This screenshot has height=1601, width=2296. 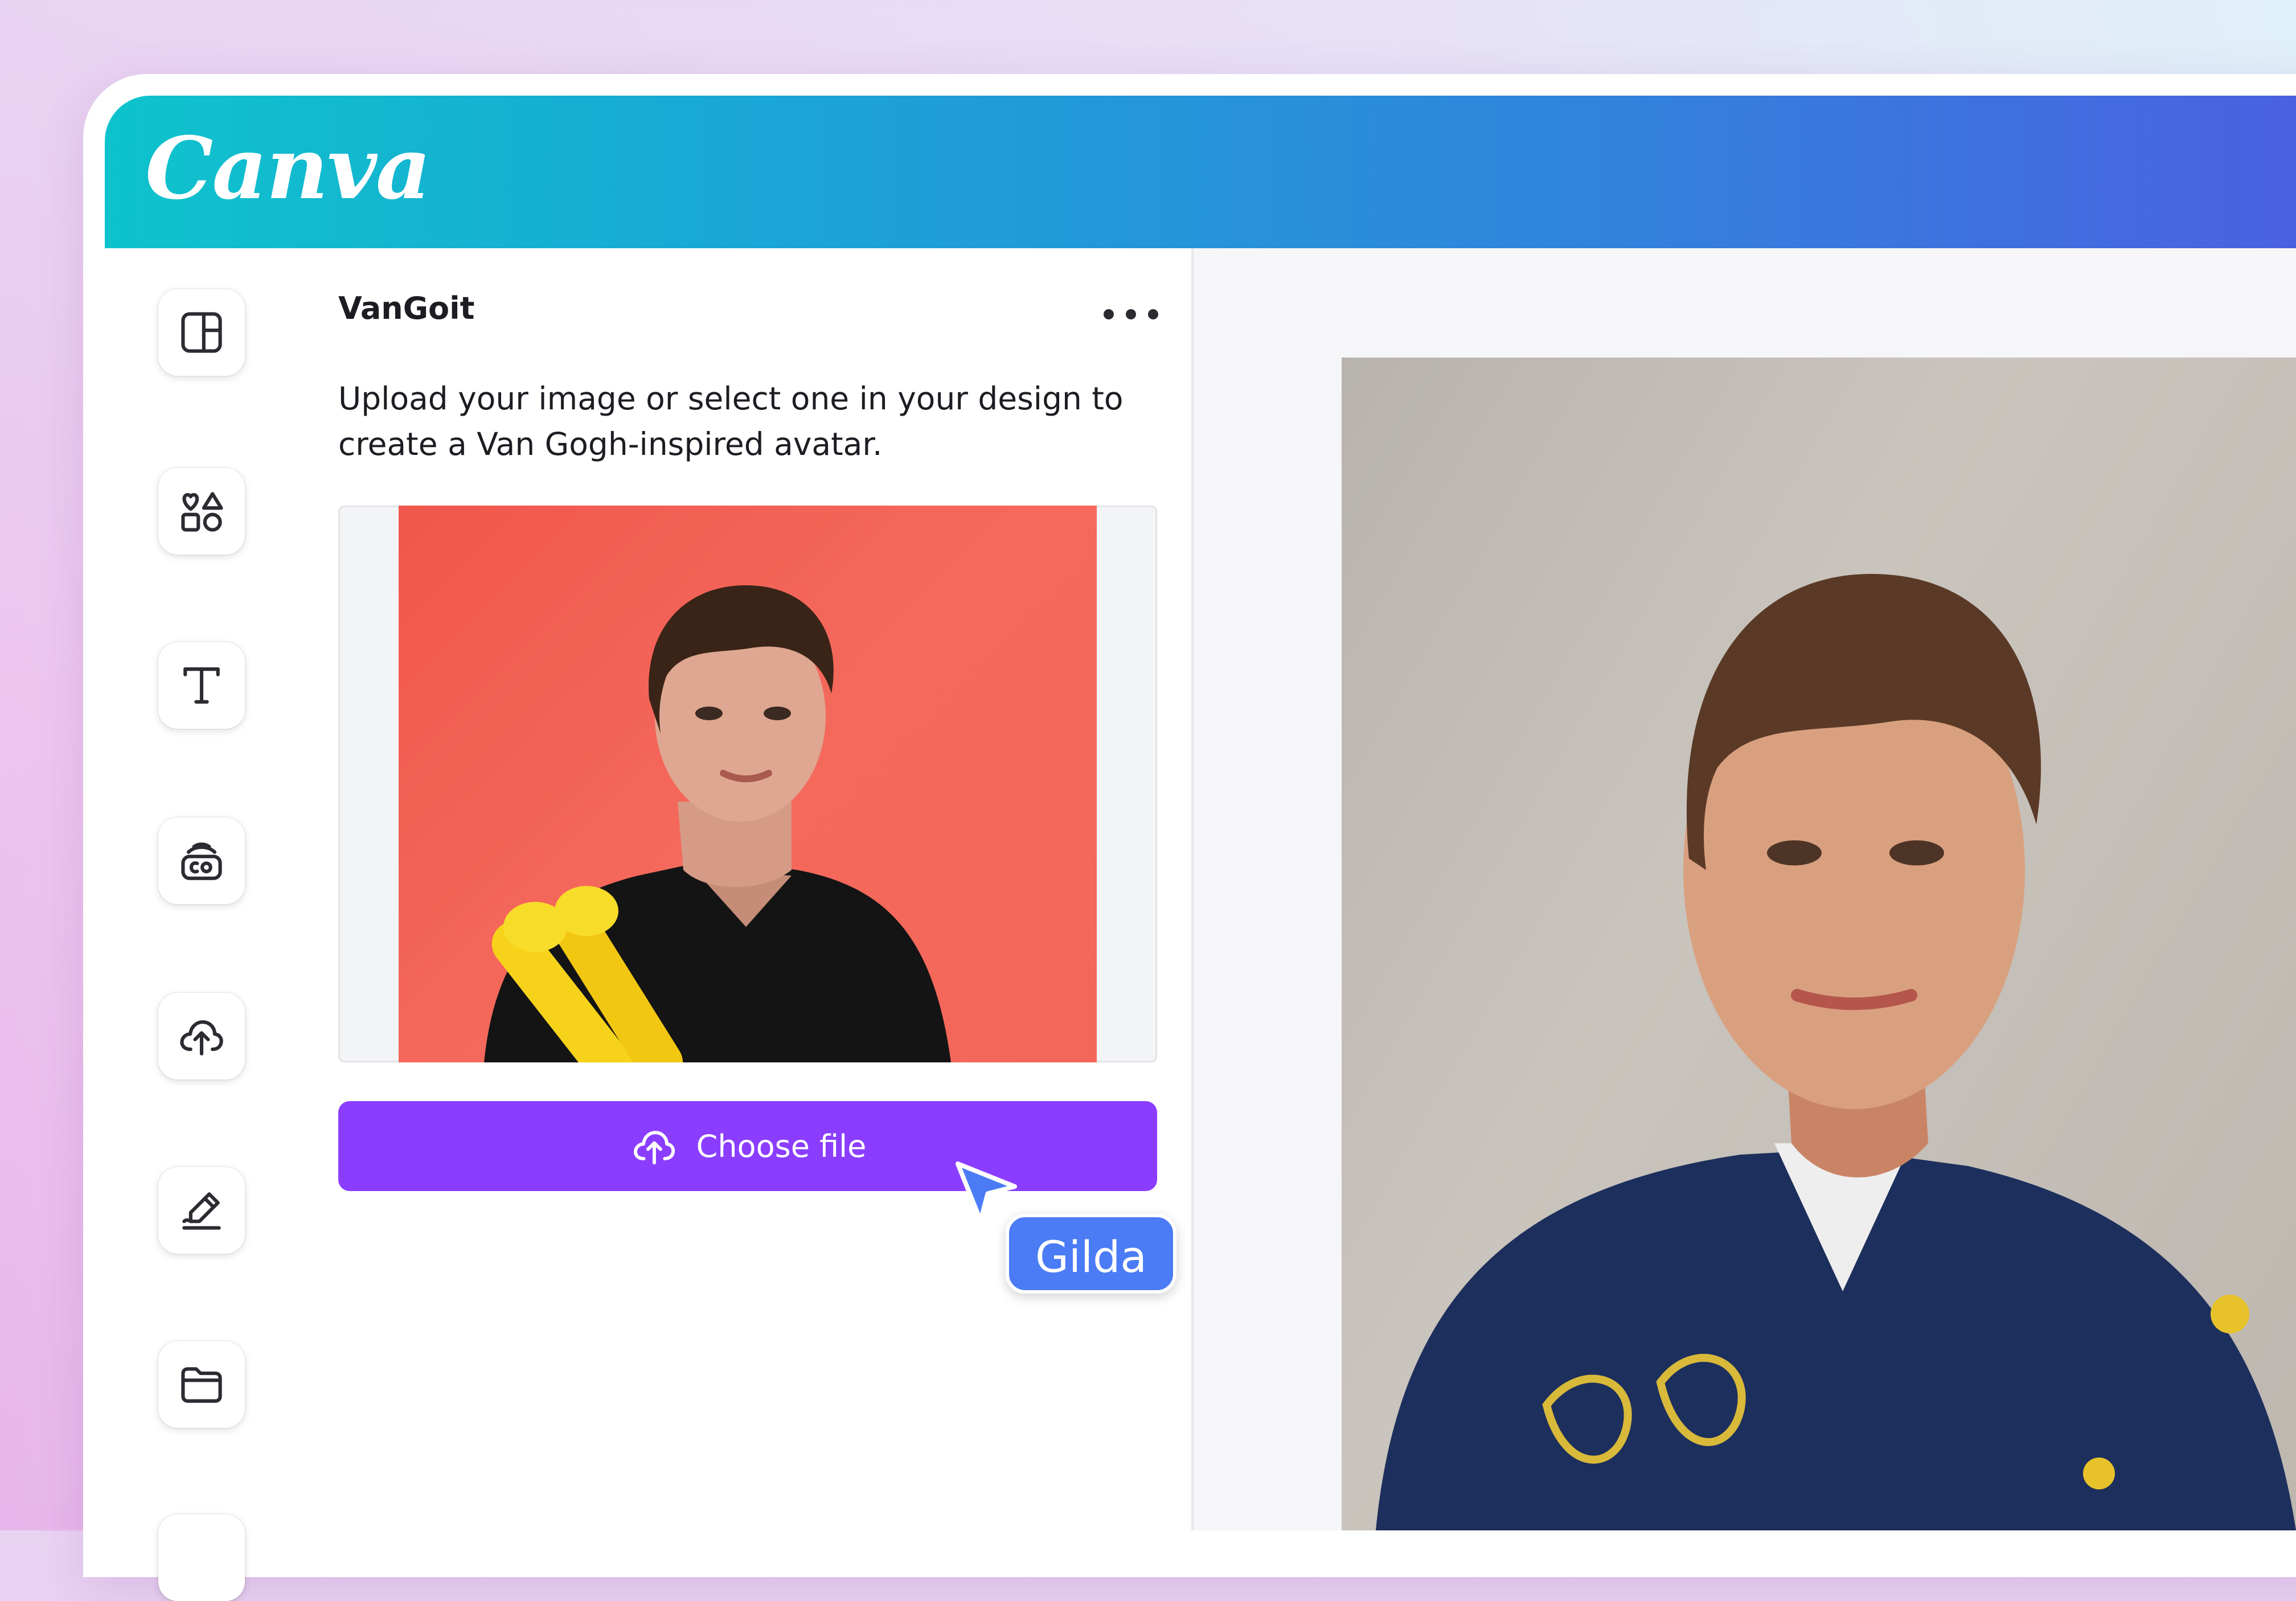 I want to click on sidebar-item-text, so click(x=201, y=685).